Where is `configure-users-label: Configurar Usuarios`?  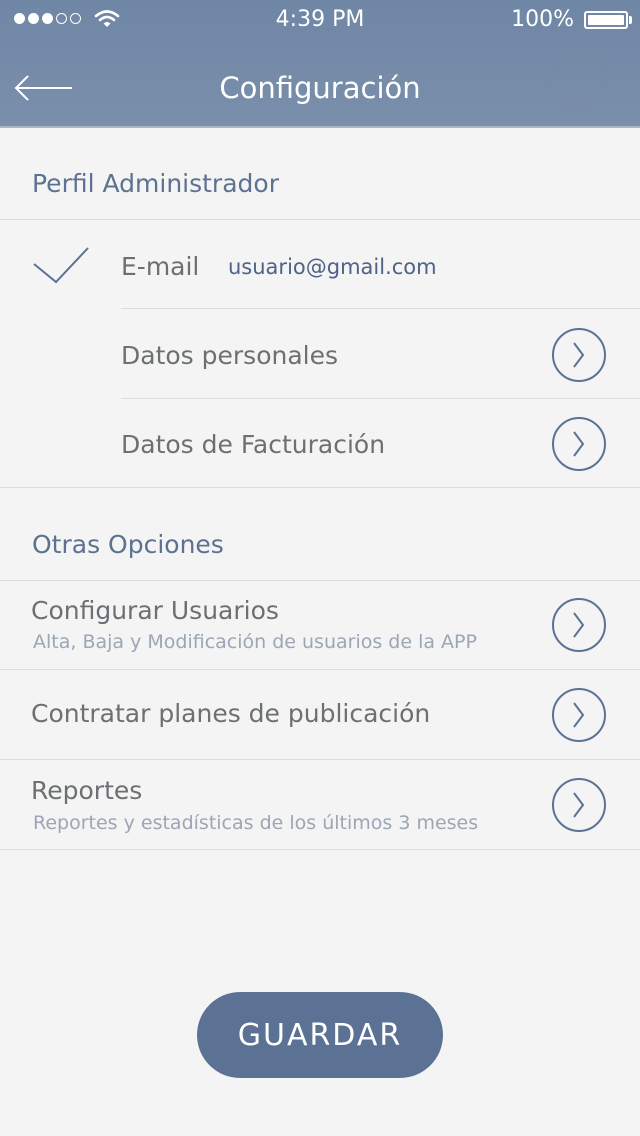
configure-users-label: Configurar Usuarios is located at coordinates (155, 610).